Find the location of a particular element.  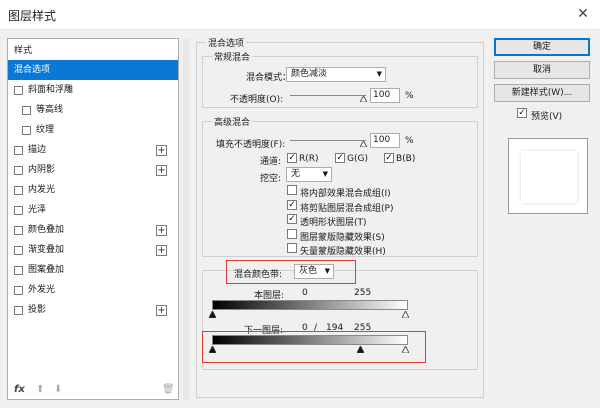

this-layer-high: 255 is located at coordinates (363, 293).